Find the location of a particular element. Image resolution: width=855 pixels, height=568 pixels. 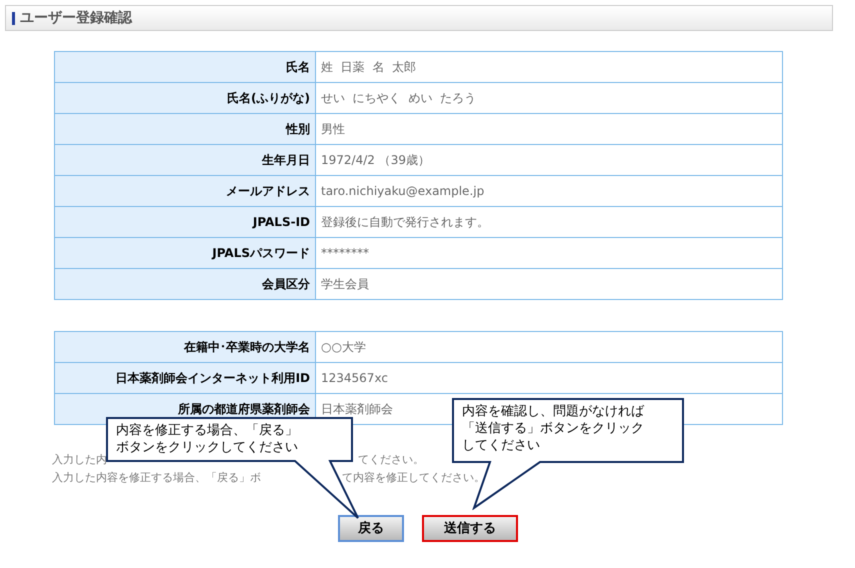

field-label: JPALSパスワード is located at coordinates (185, 253).